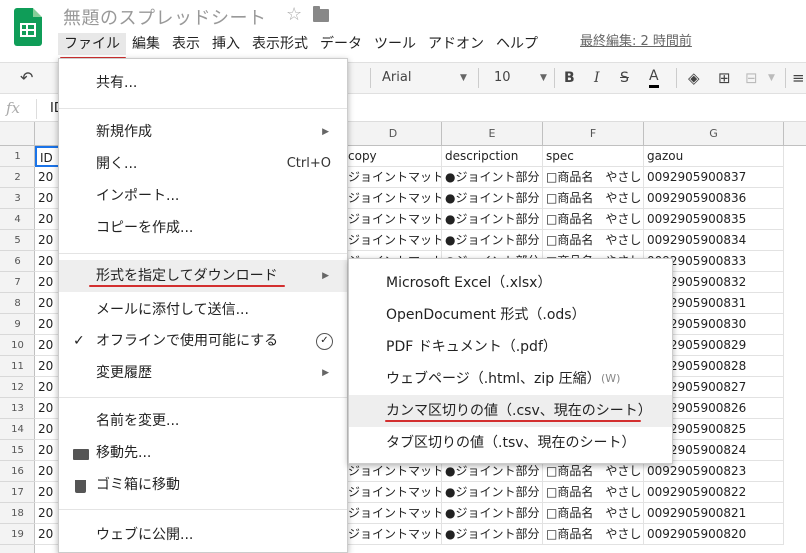  What do you see at coordinates (294, 14) in the screenshot?
I see `star-icon: ☆` at bounding box center [294, 14].